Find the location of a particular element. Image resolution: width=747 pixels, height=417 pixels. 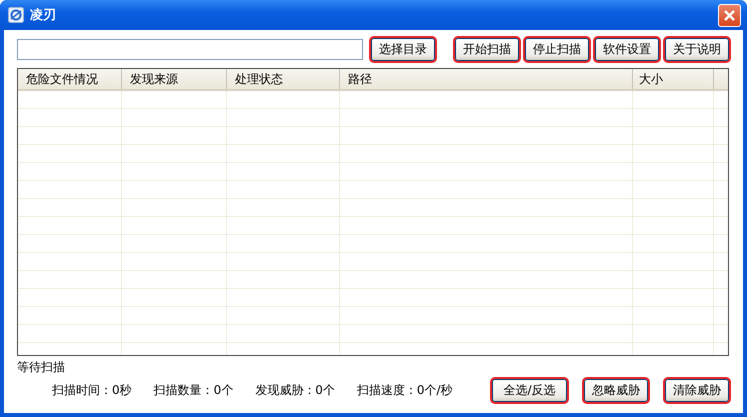

status-text: 等待扫描 is located at coordinates (41, 367).